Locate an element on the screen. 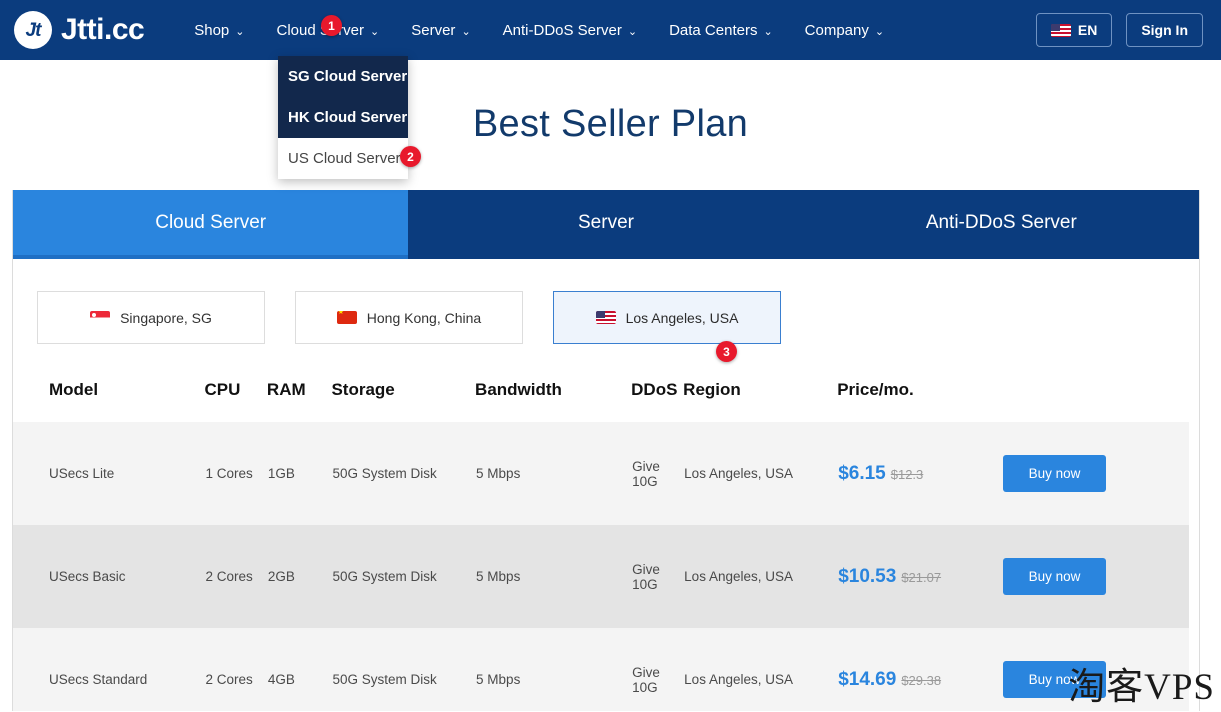 This screenshot has height=712, width=1221. nav-item-anti-ddos-server: Anti-DDoS Server ⌄ is located at coordinates (570, 30).